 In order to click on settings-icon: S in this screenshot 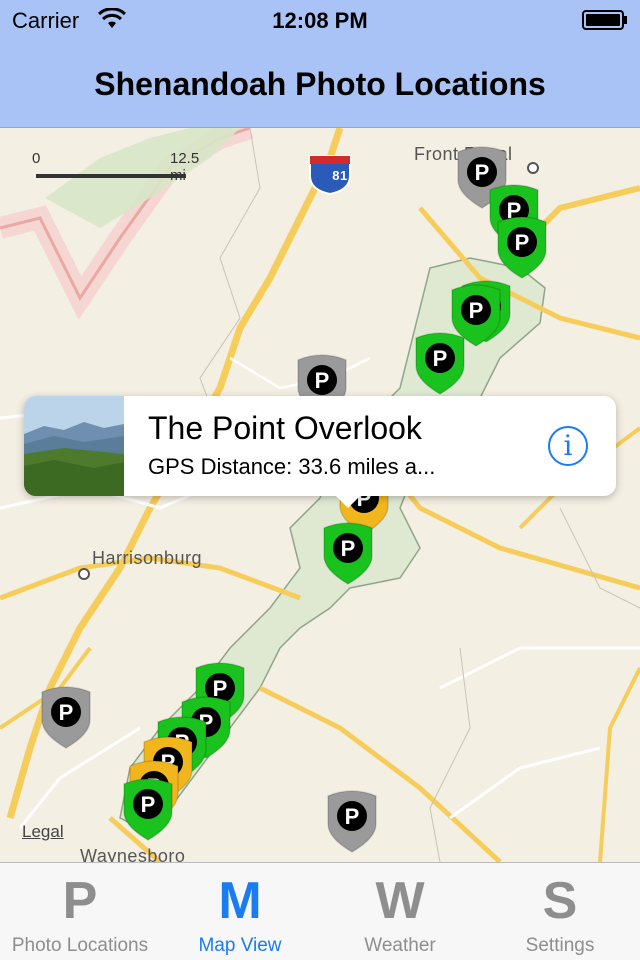, I will do `click(560, 901)`.